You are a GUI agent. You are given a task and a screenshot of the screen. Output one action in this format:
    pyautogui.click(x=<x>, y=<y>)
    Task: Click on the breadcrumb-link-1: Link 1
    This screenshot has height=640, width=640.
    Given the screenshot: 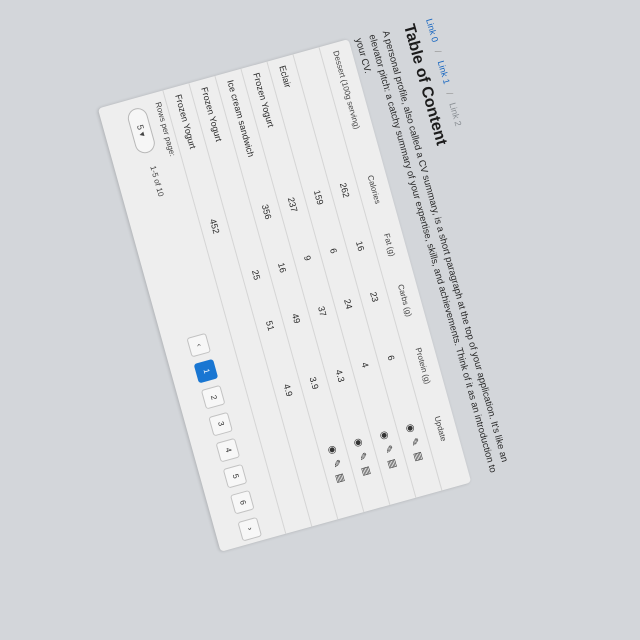 What is the action you would take?
    pyautogui.click(x=444, y=72)
    